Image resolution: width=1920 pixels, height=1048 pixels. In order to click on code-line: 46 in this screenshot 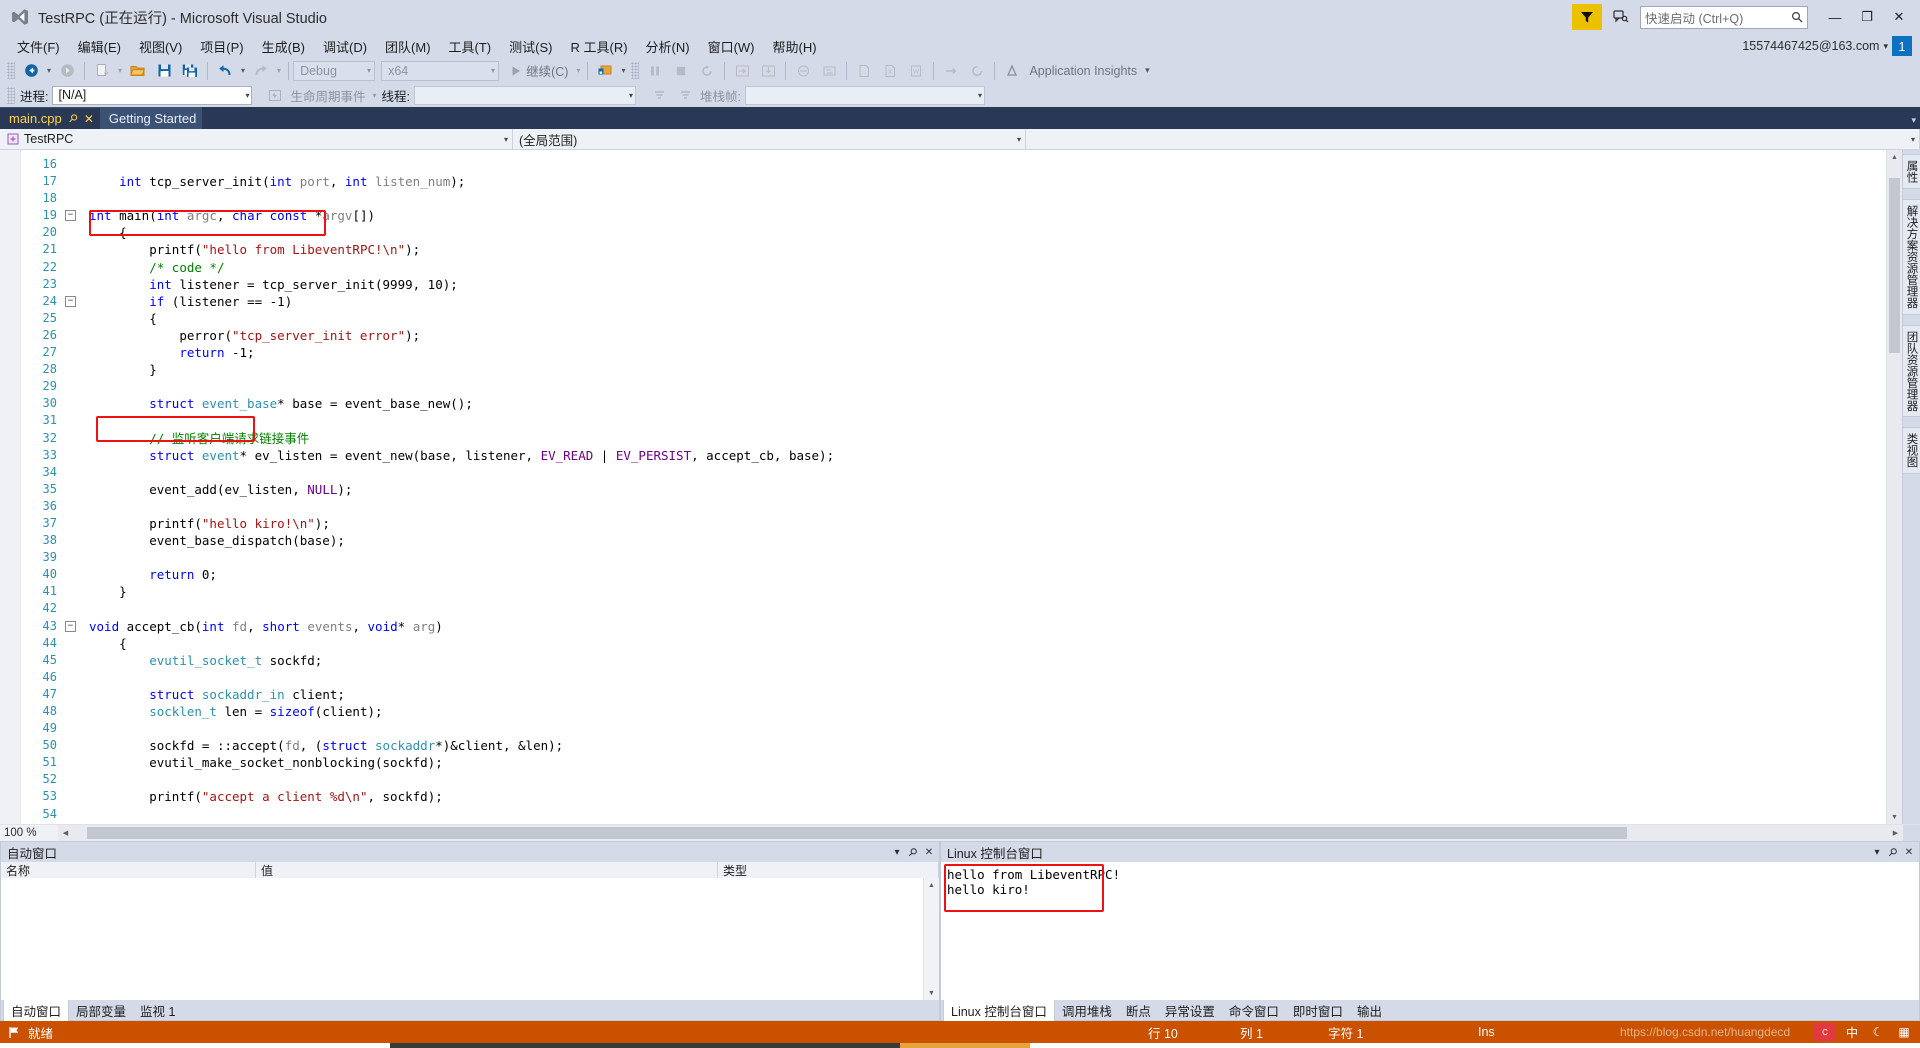, I will do `click(953, 677)`.